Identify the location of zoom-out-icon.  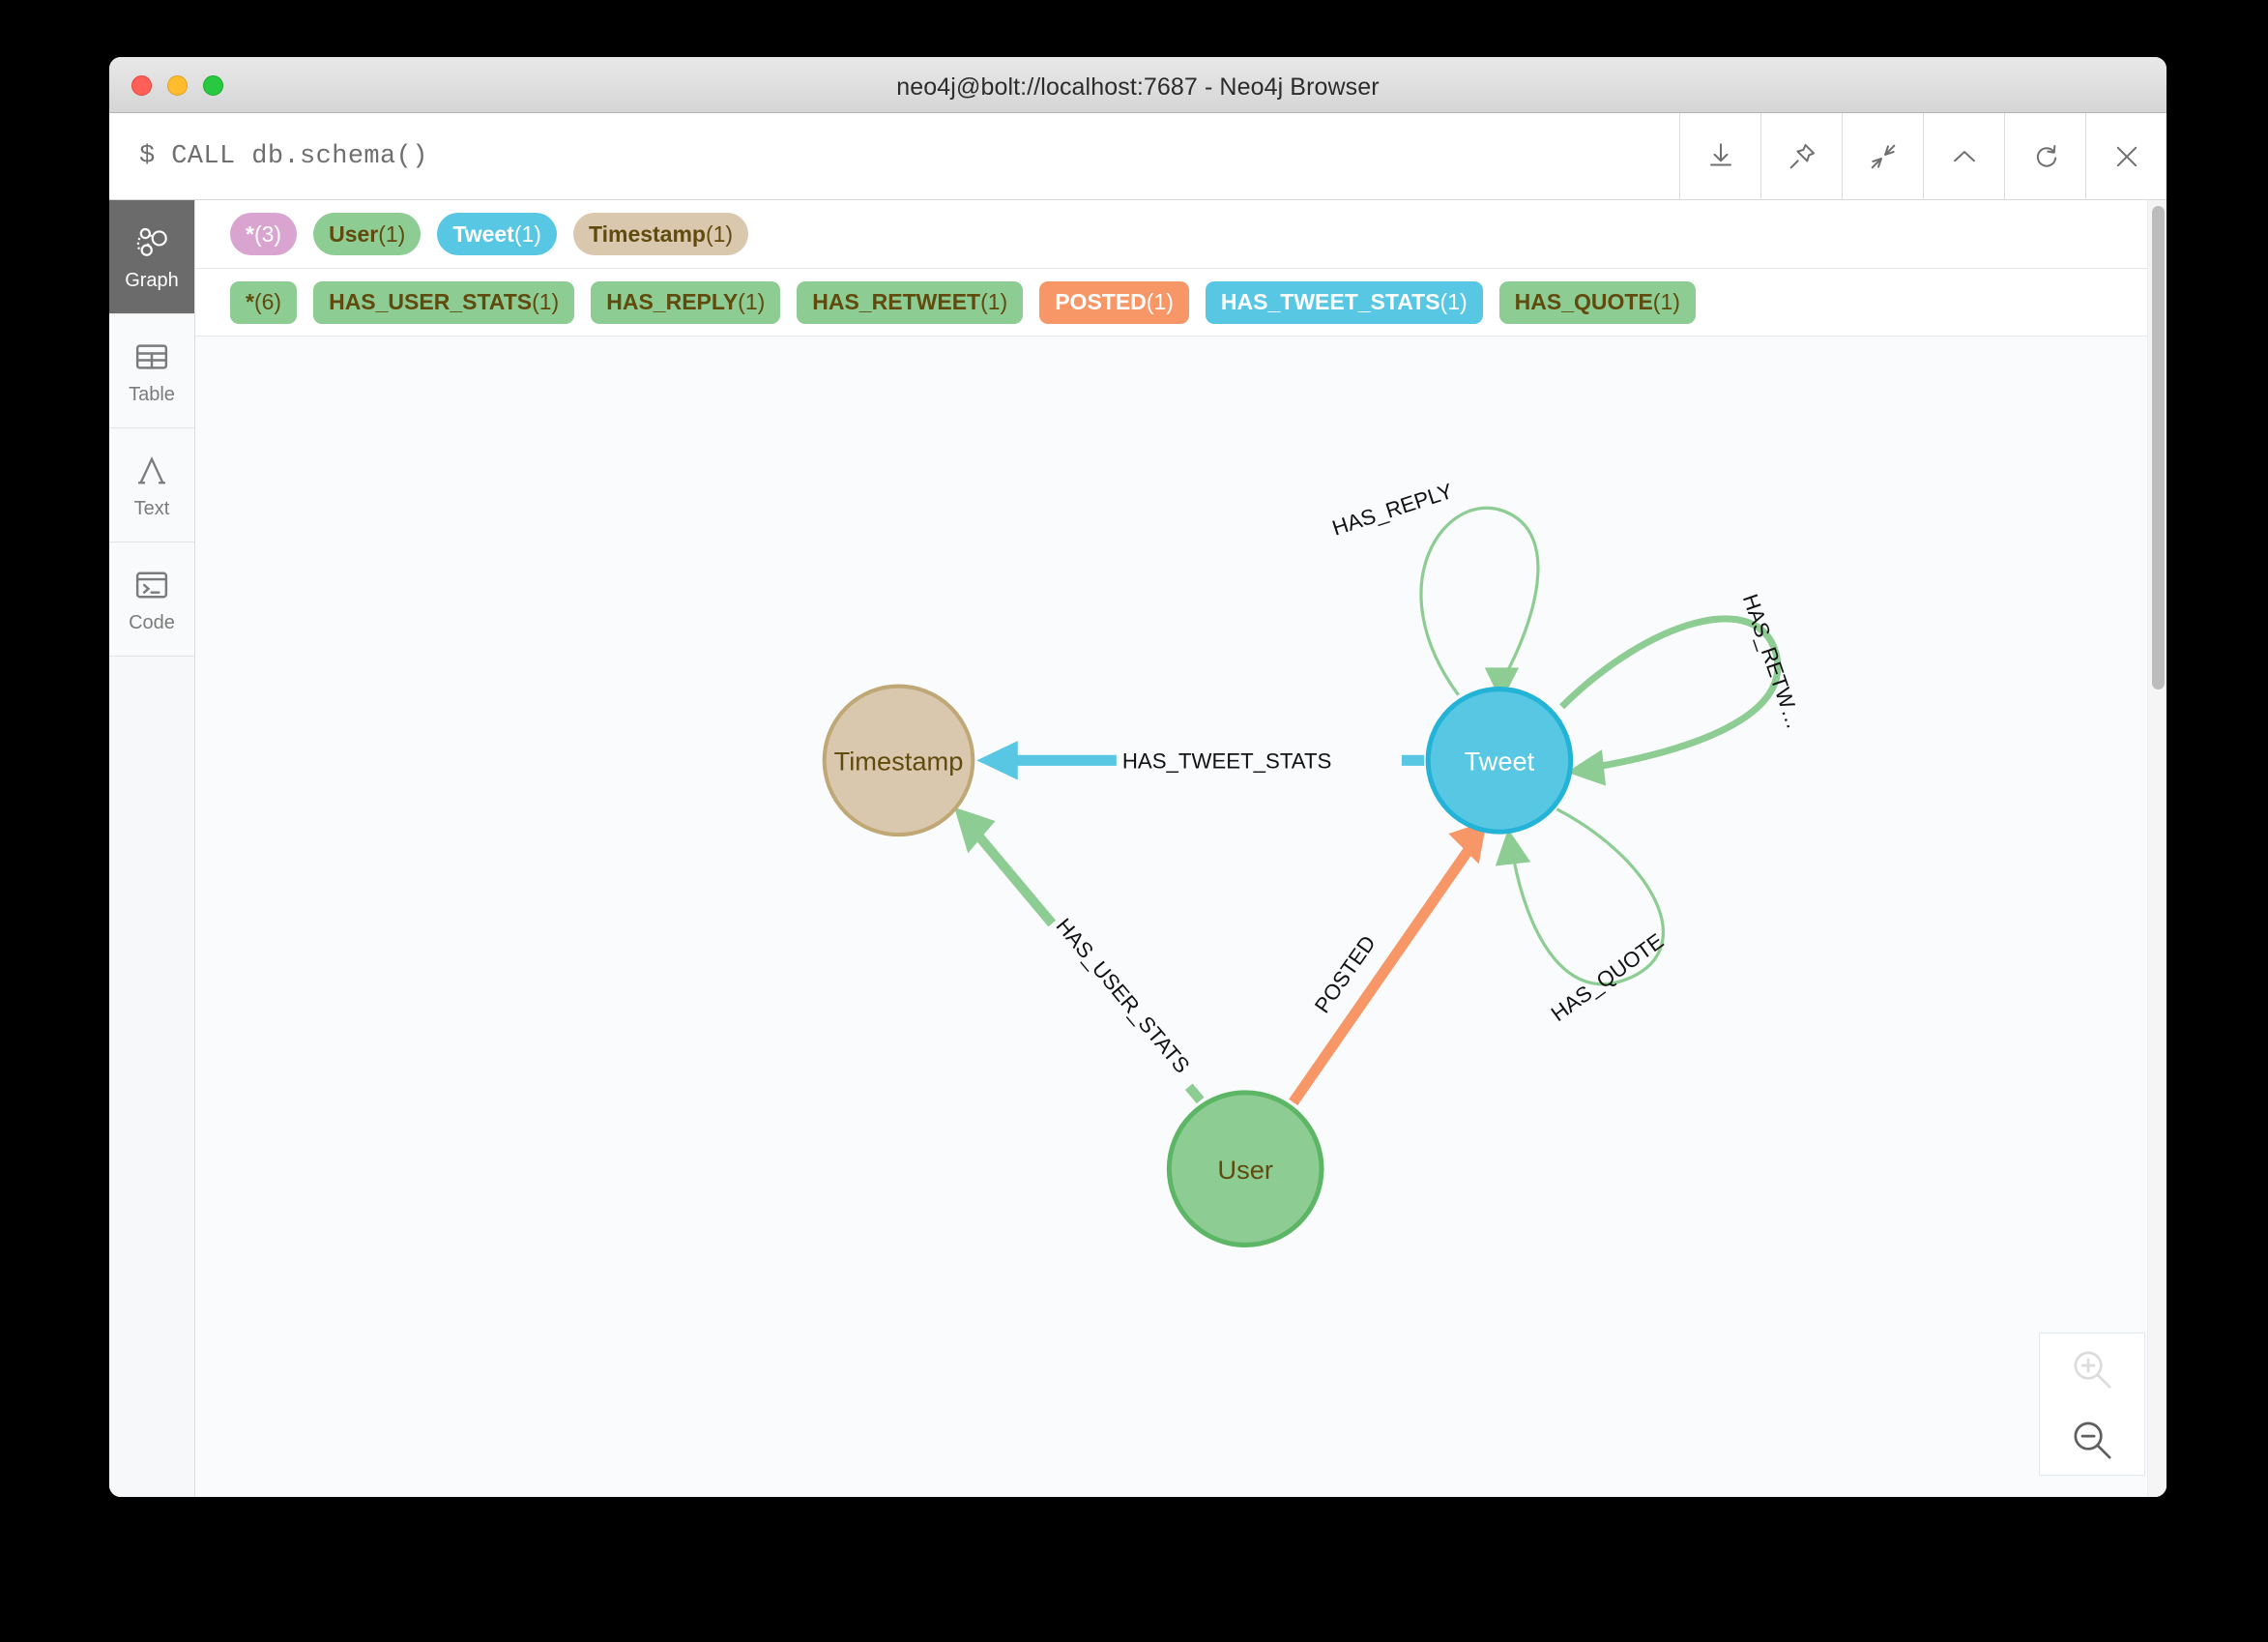
(2092, 1440).